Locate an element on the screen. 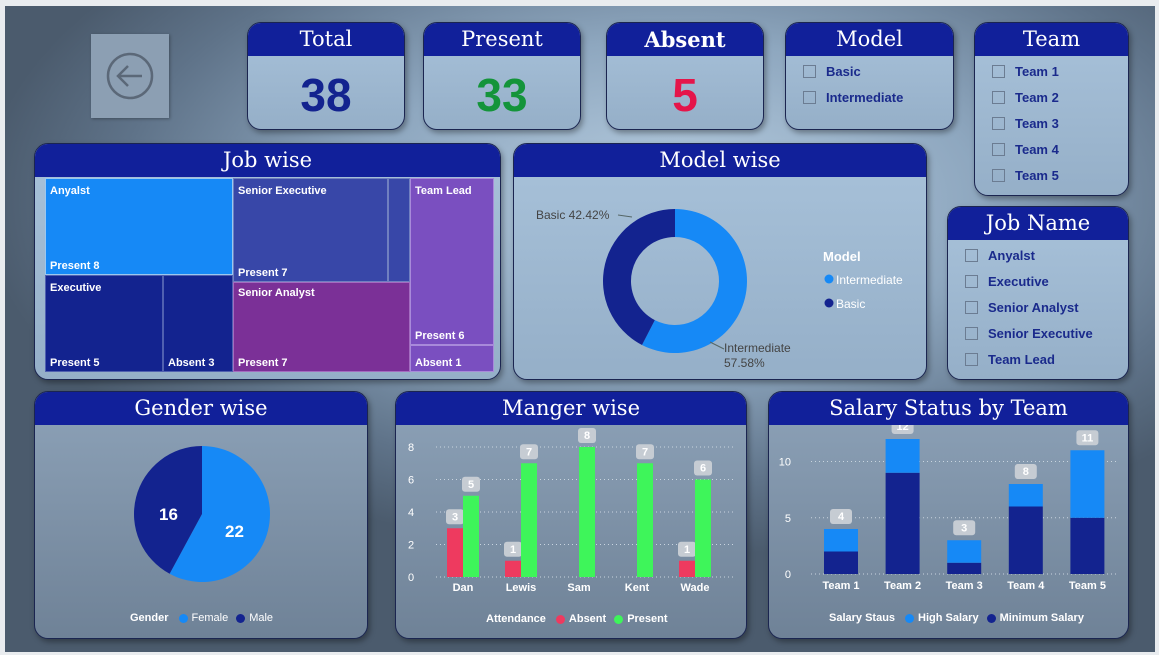  job-option: Senior Analyst is located at coordinates (1038, 307).